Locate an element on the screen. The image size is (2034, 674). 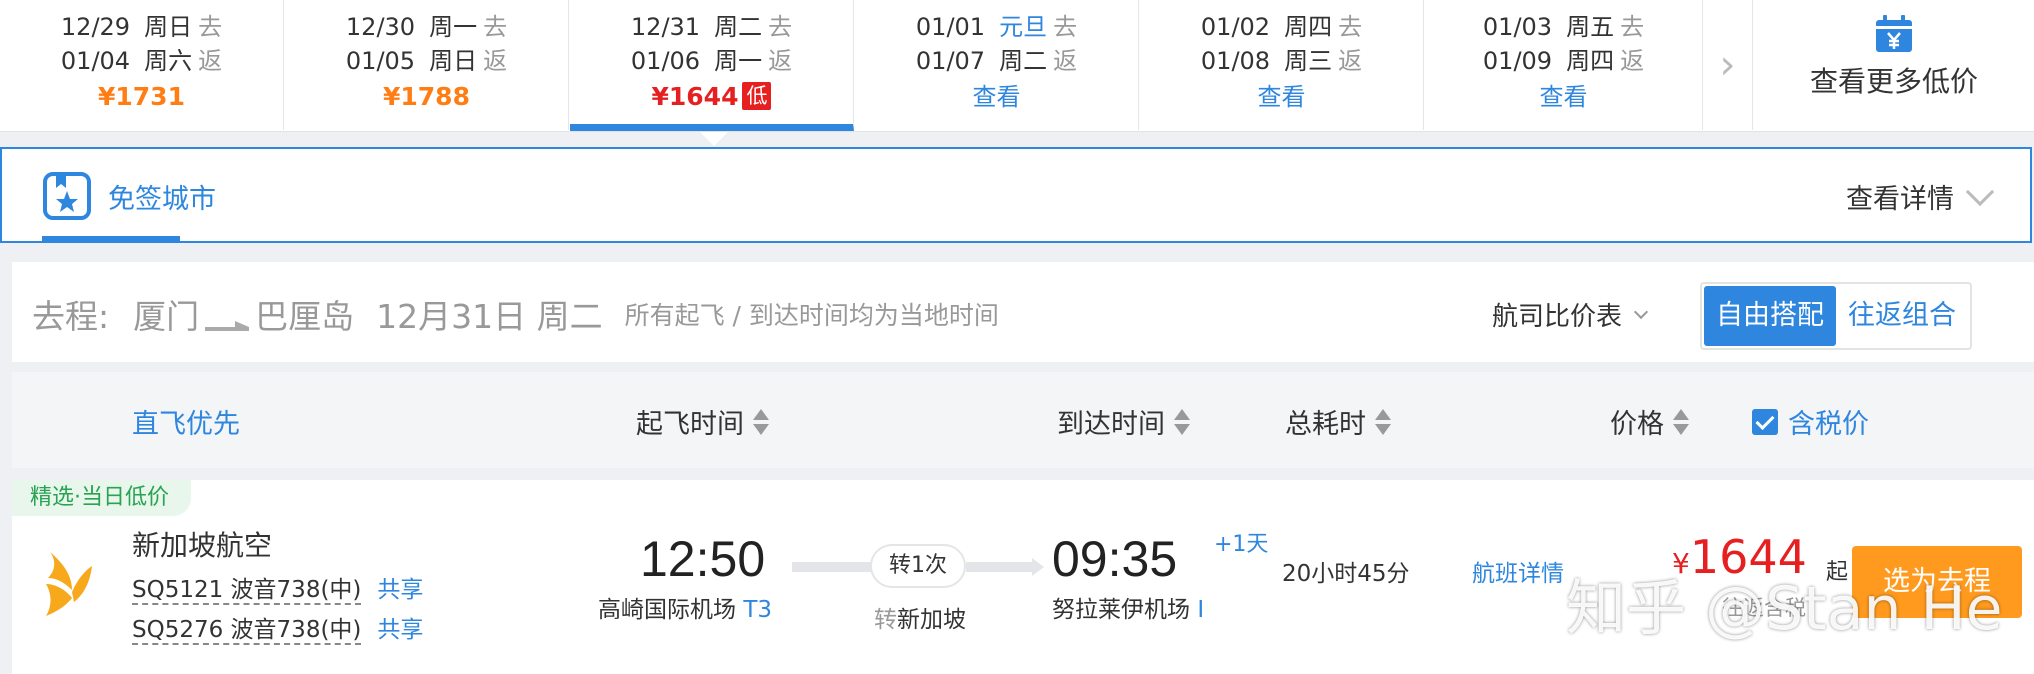
date-price: ¥1731 is located at coordinates (141, 96).